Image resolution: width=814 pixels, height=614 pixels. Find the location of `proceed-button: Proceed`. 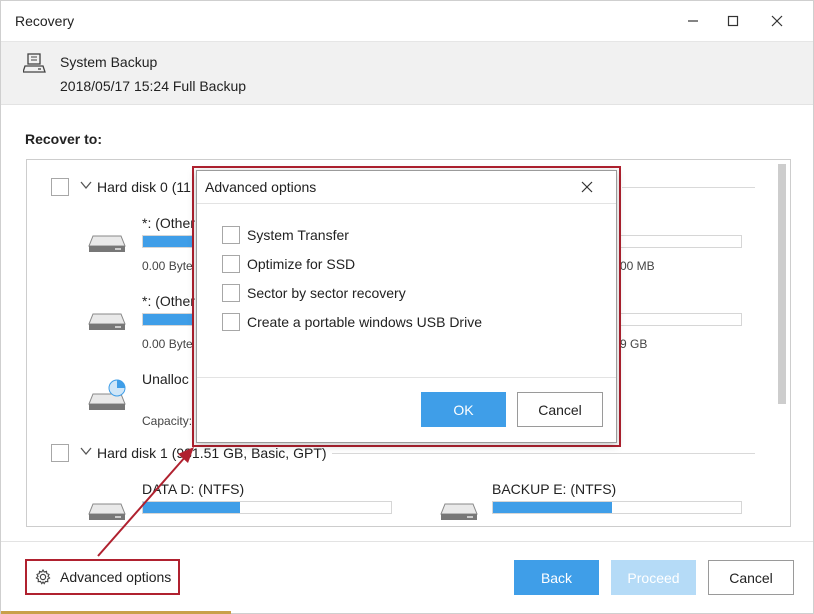

proceed-button: Proceed is located at coordinates (653, 577).